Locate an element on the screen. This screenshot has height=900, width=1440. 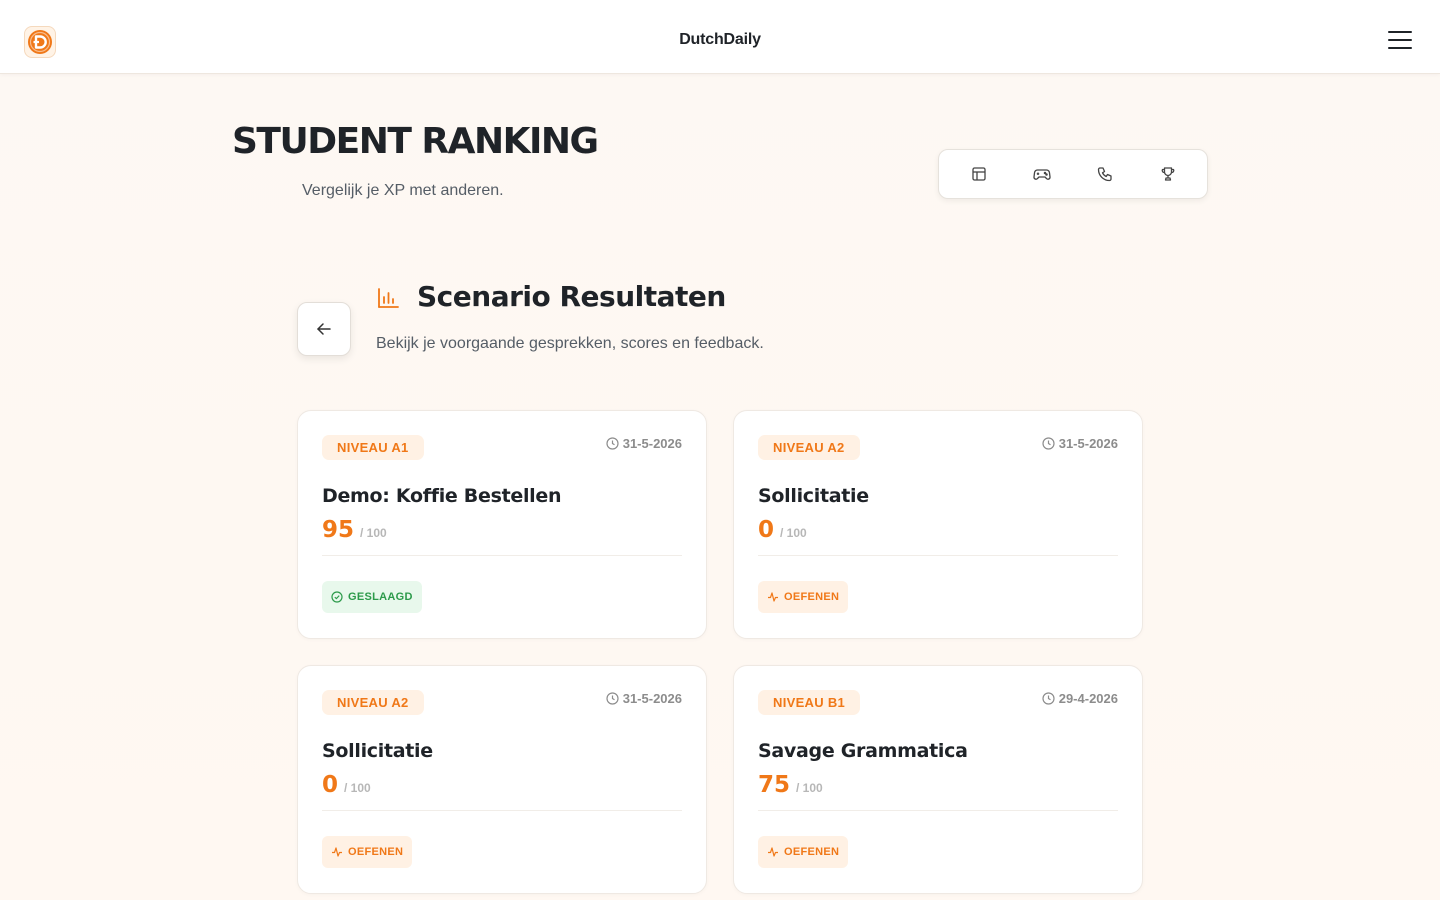
page-subtitle: Vergelijk je XP met anderen. is located at coordinates (403, 190).